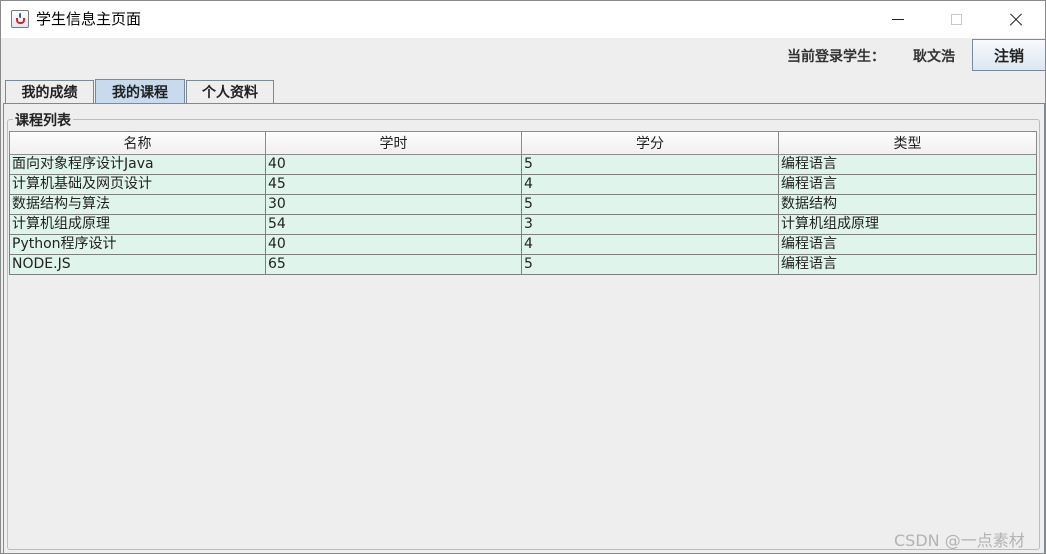 Image resolution: width=1046 pixels, height=554 pixels. What do you see at coordinates (394, 265) in the screenshot?
I see `cell-hours: 65` at bounding box center [394, 265].